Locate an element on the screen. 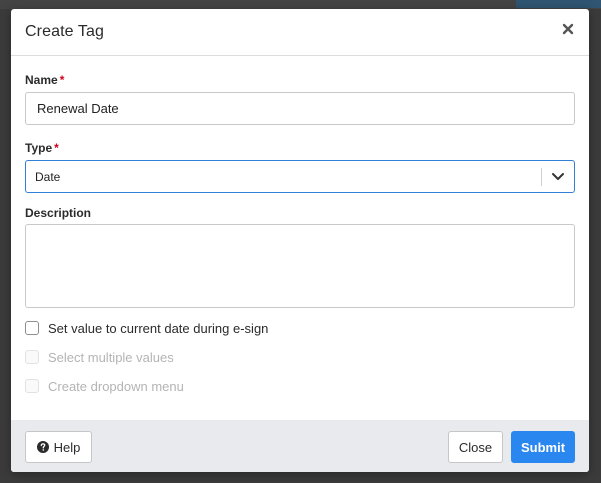 This screenshot has width=601, height=483. help-button-label: Help is located at coordinates (67, 447).